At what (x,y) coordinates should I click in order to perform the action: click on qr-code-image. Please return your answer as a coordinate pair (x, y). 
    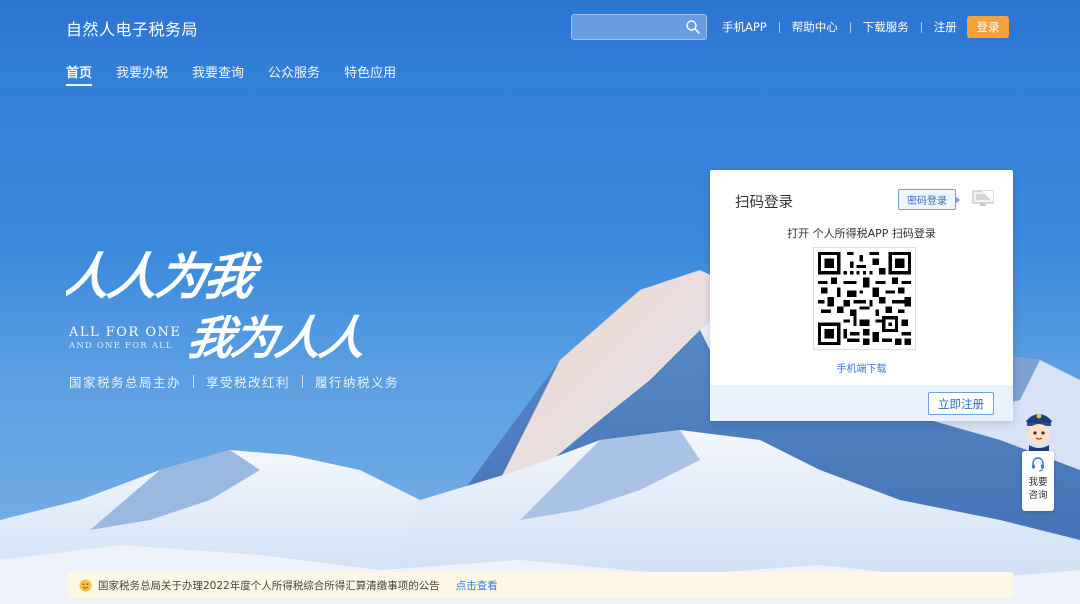
    Looking at the image, I should click on (864, 298).